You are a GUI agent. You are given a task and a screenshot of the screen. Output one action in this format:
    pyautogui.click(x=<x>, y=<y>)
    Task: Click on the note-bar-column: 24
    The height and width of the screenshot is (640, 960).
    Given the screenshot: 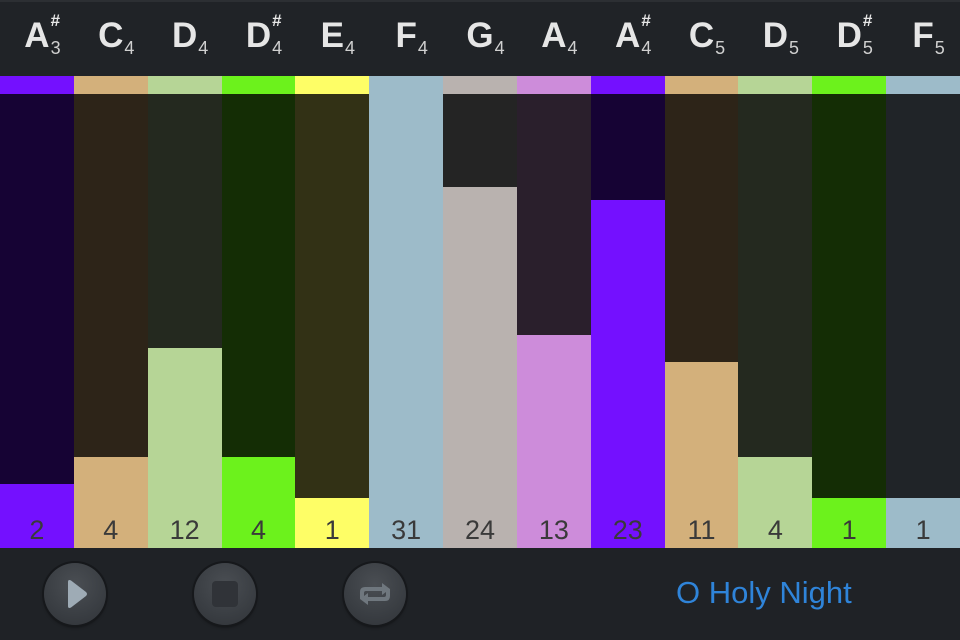 What is the action you would take?
    pyautogui.click(x=480, y=312)
    